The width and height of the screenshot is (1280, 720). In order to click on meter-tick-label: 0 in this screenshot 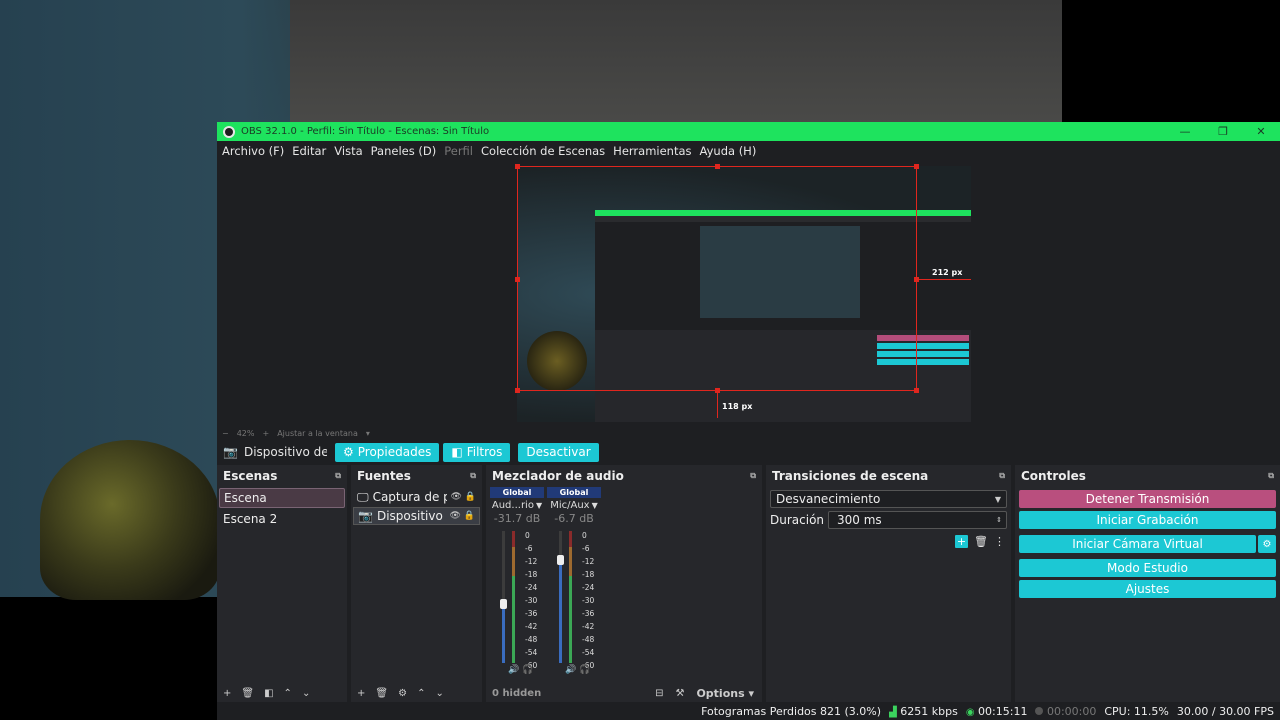, I will do `click(584, 535)`.